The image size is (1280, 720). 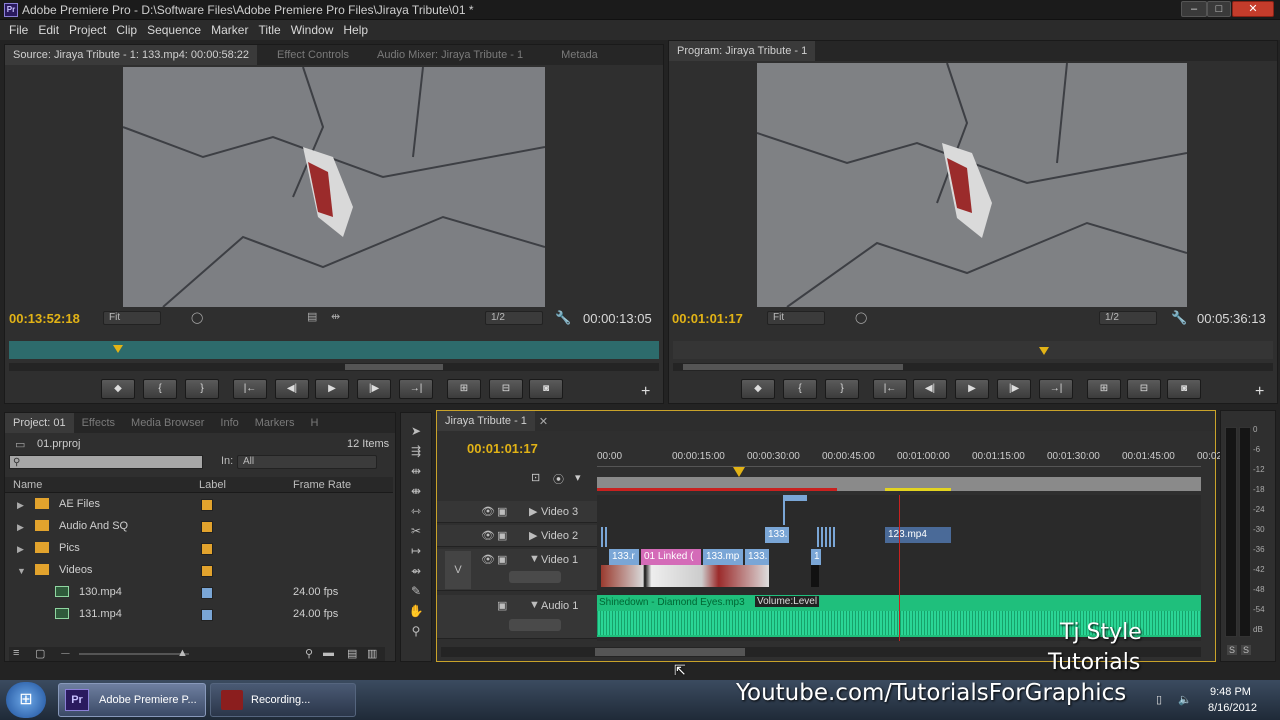 What do you see at coordinates (1144, 389) in the screenshot?
I see `extract-button: ⊟` at bounding box center [1144, 389].